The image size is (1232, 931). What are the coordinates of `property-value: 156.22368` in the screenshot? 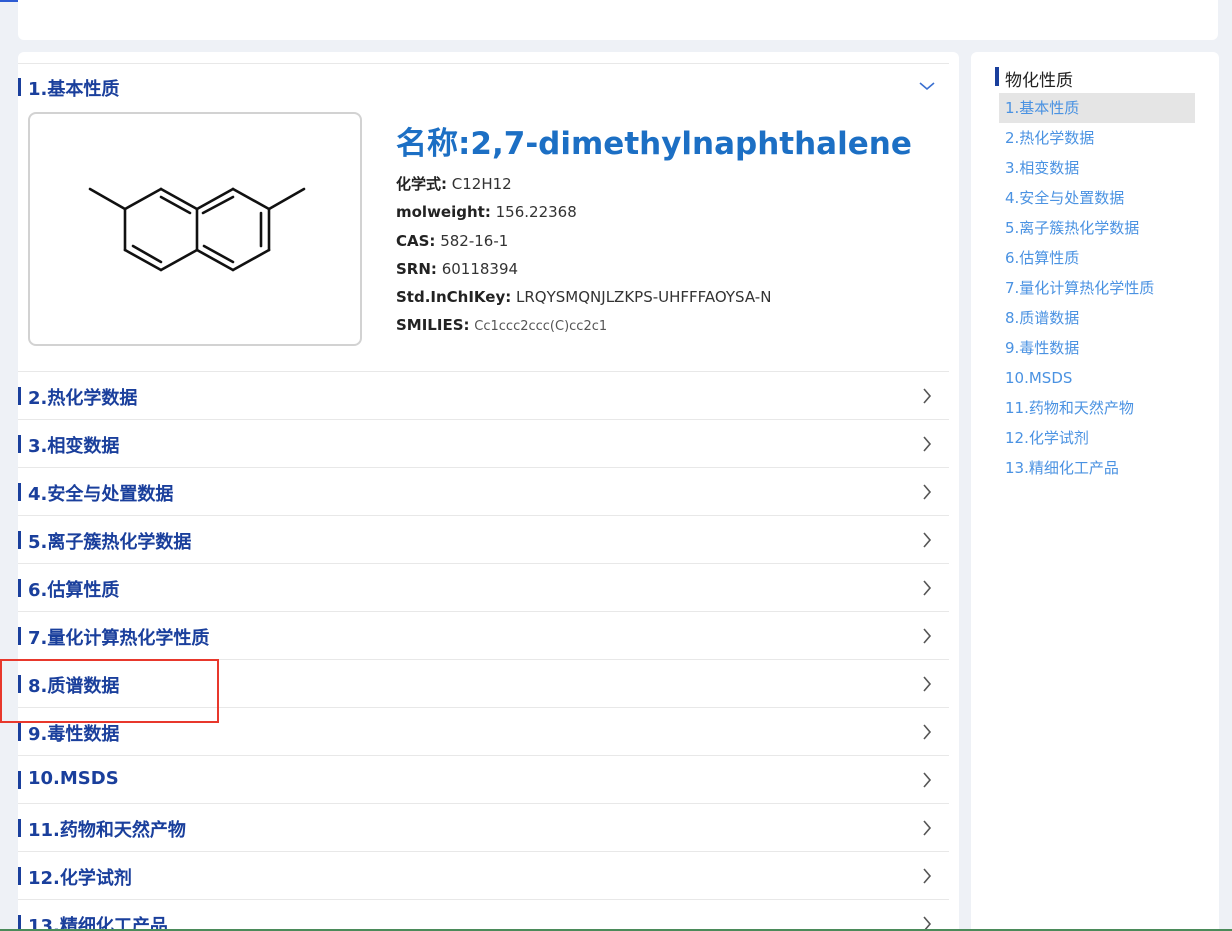 It's located at (536, 212).